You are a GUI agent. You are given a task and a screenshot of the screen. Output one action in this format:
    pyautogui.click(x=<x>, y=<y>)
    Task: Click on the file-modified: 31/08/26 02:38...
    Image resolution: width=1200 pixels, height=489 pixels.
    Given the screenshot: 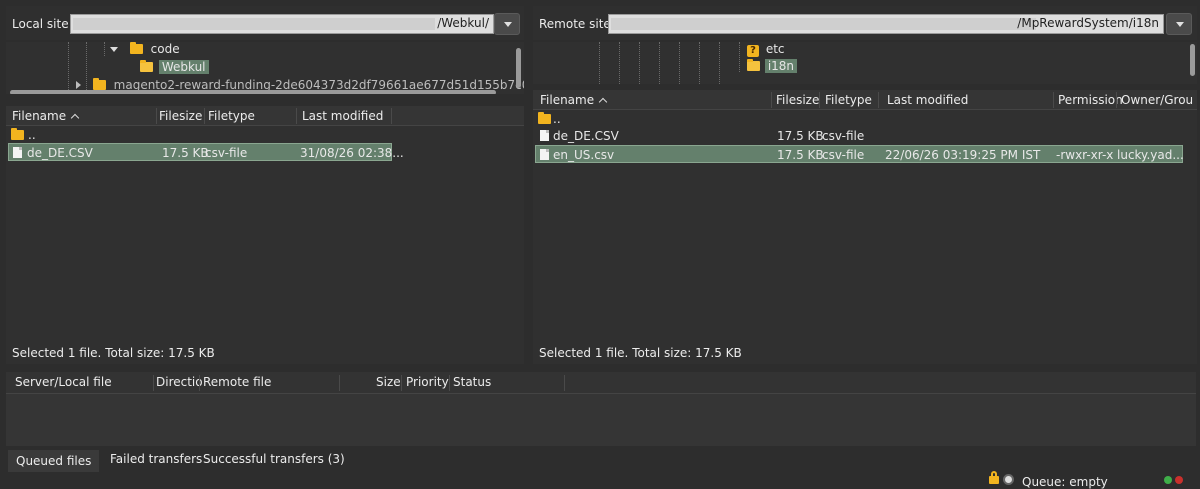 What is the action you would take?
    pyautogui.click(x=352, y=153)
    